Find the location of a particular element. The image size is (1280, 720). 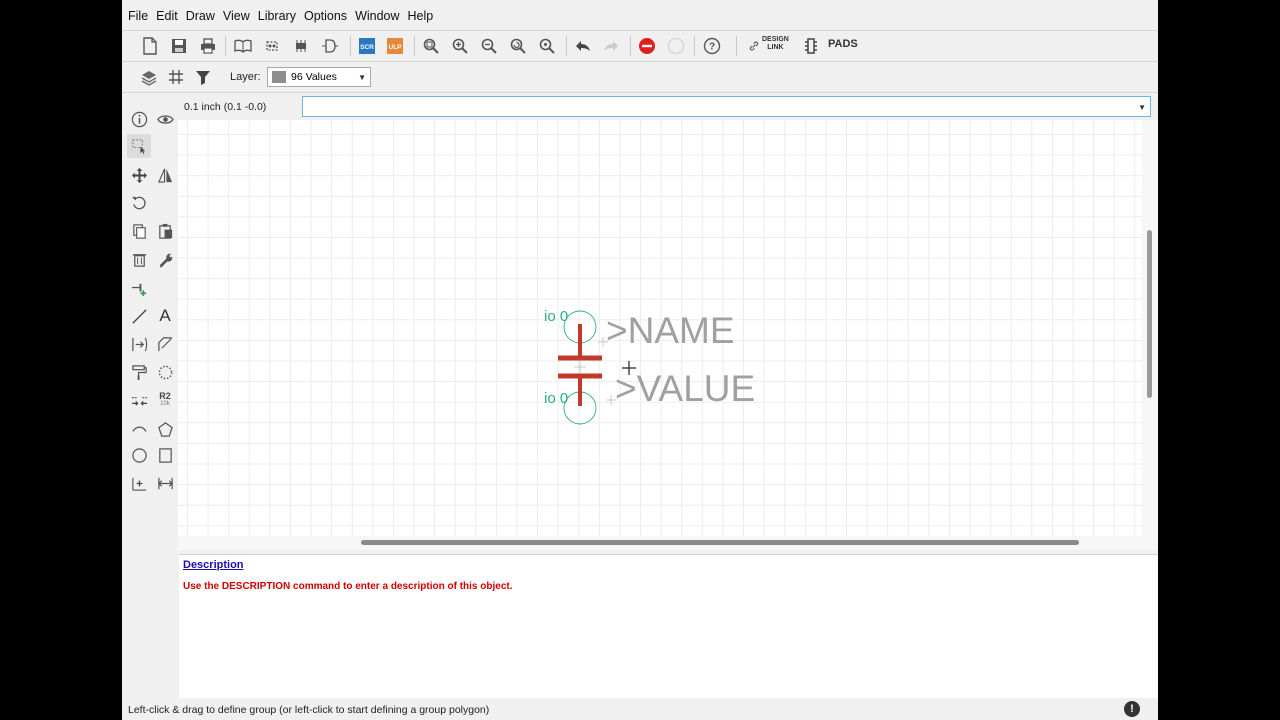

script-button: SCR is located at coordinates (367, 46).